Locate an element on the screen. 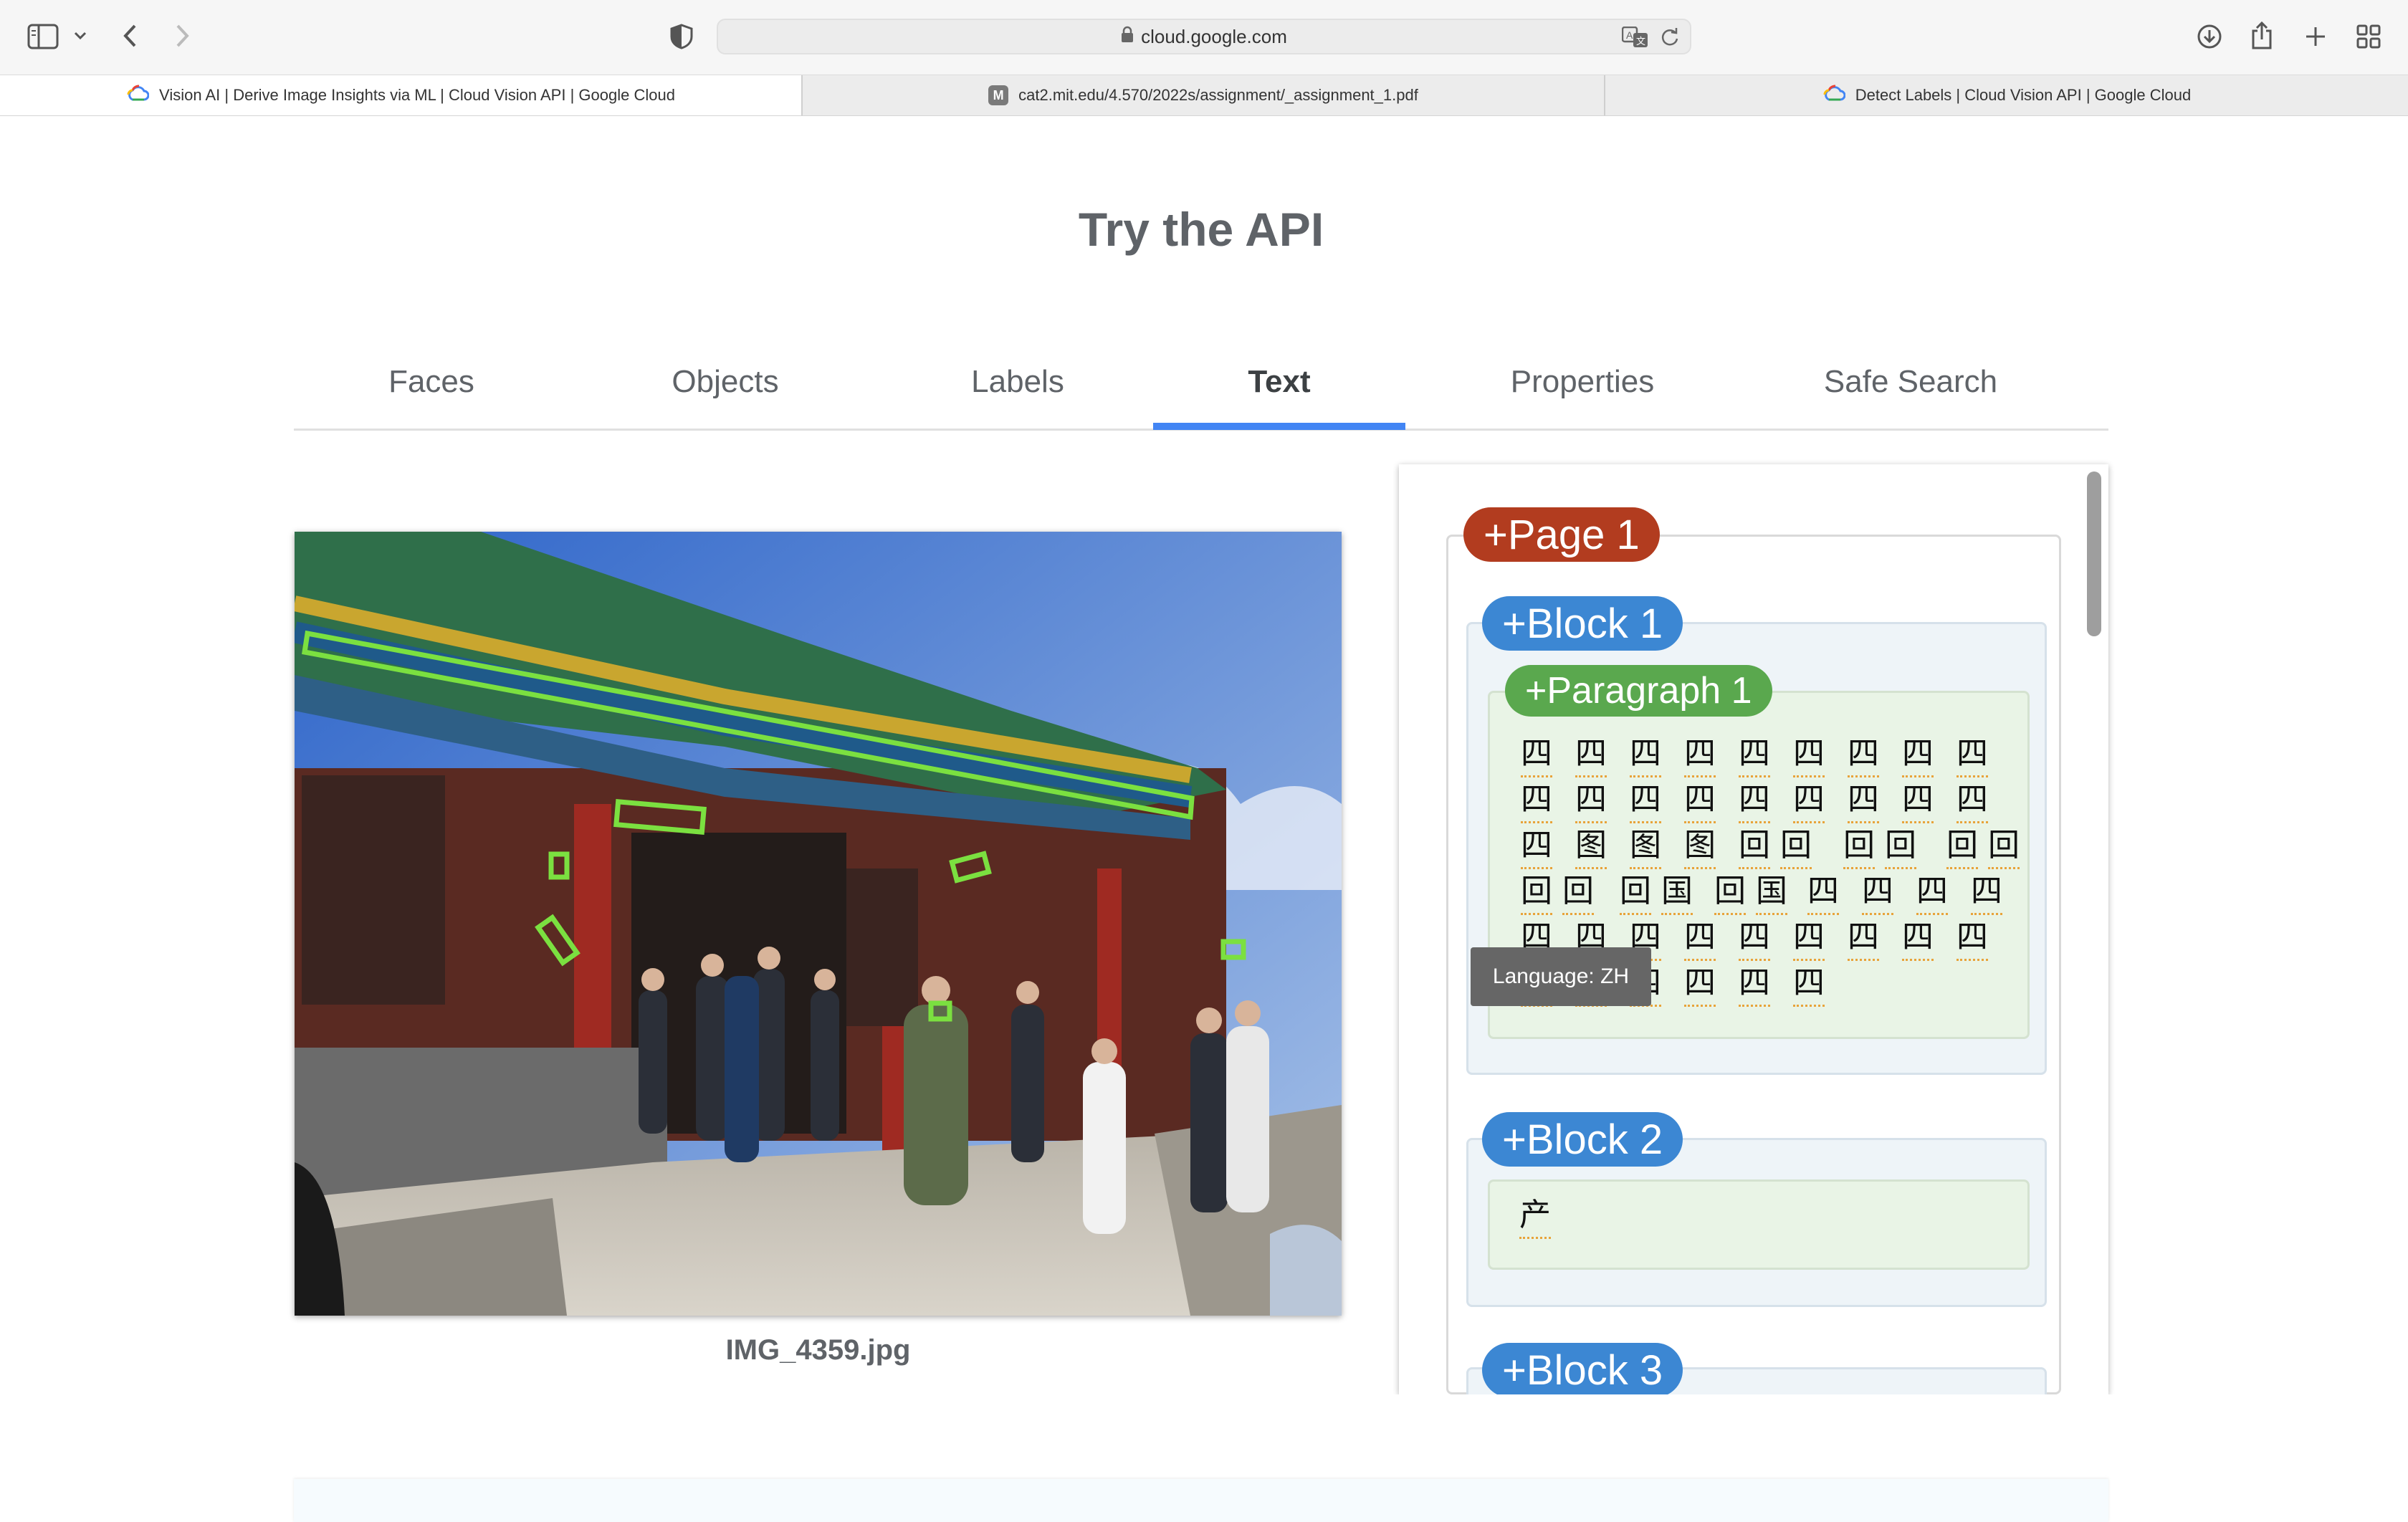  svg-text: A is located at coordinates (1629, 35).